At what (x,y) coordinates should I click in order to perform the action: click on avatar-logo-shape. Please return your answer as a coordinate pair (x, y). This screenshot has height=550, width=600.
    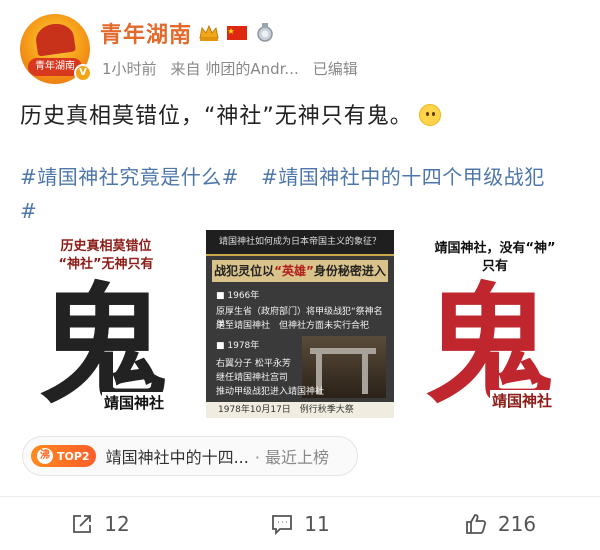
    Looking at the image, I should click on (55, 39).